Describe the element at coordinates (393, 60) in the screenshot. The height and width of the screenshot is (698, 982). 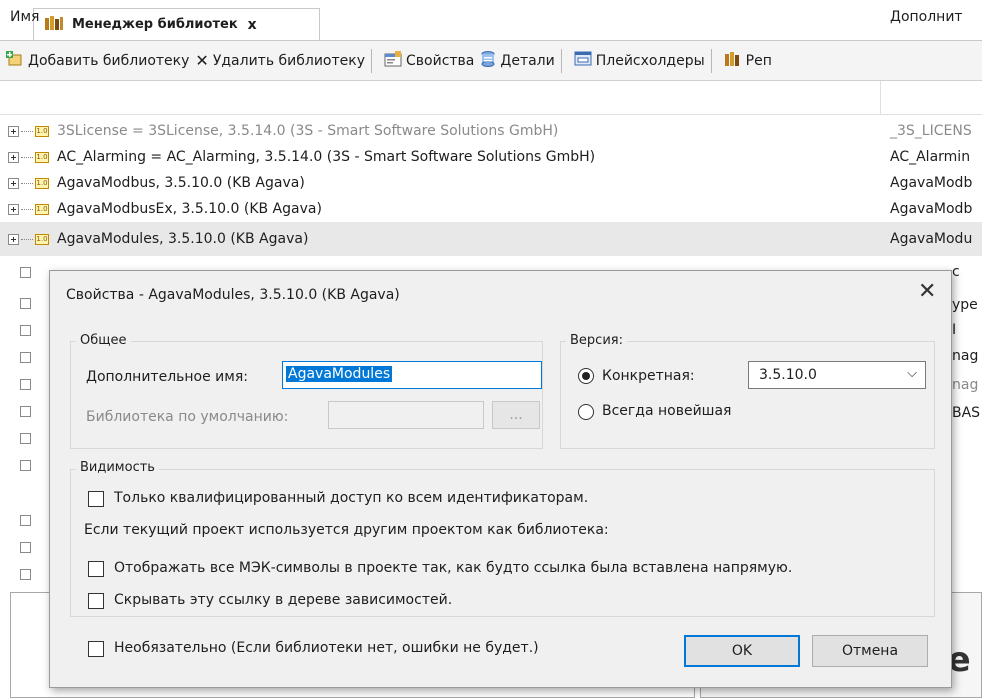
I see `properties-icon` at that location.